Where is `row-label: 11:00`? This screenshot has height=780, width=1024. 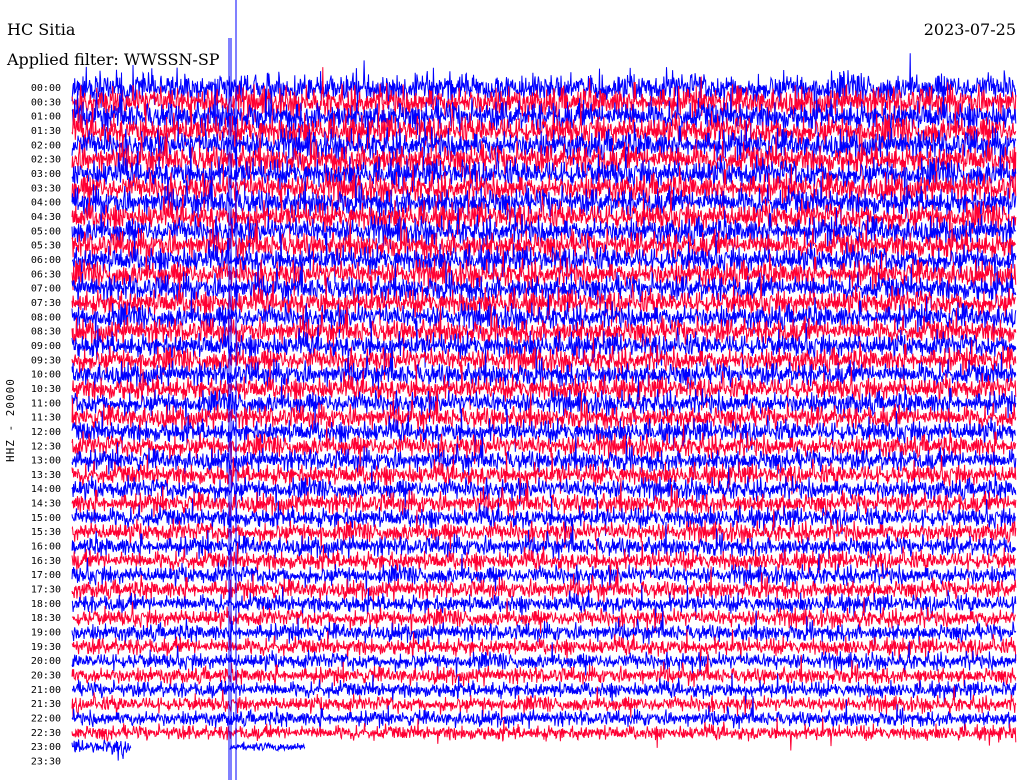 row-label: 11:00 is located at coordinates (46, 403).